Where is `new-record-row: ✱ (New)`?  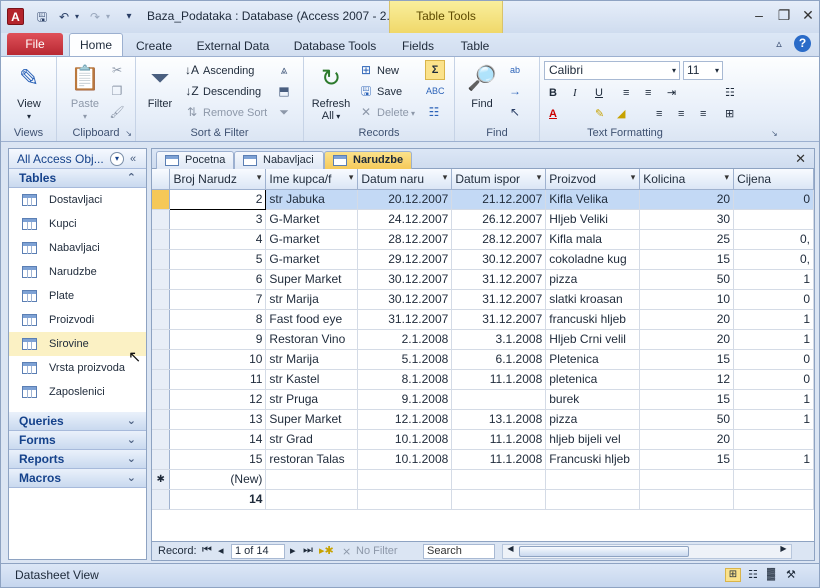
new-record-row: ✱ (New) is located at coordinates (483, 479).